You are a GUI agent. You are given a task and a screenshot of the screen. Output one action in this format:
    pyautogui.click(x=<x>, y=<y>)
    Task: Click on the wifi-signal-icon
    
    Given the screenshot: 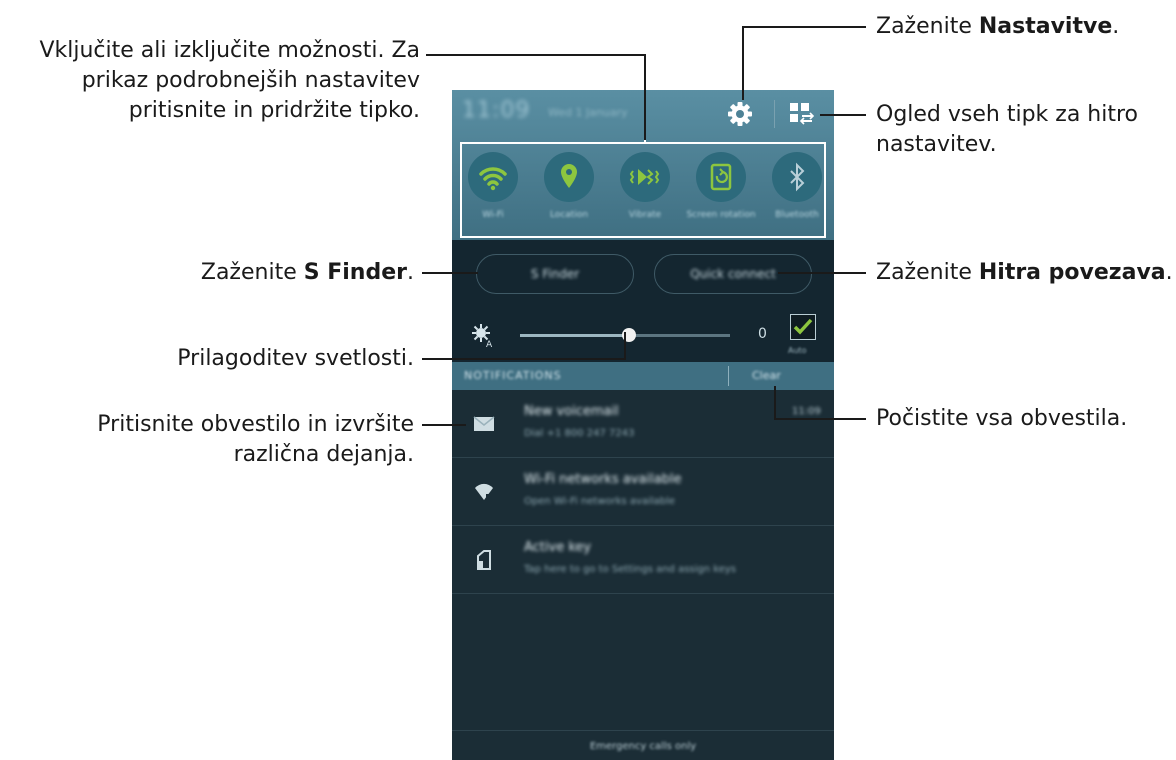 What is the action you would take?
    pyautogui.click(x=484, y=492)
    